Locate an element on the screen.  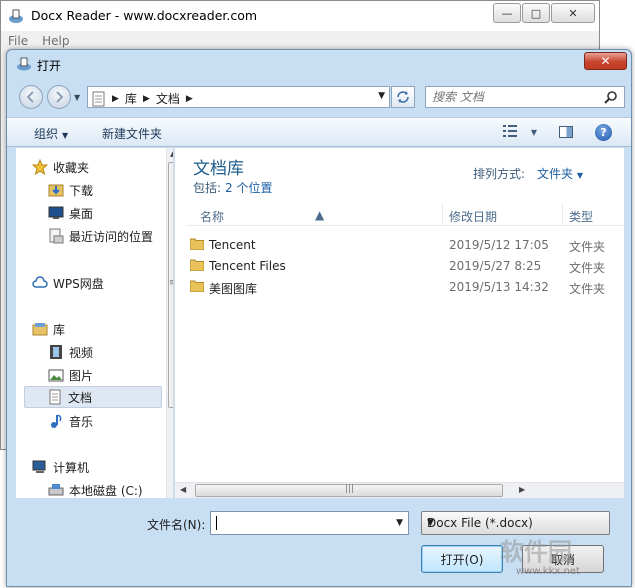
app-icon is located at coordinates (16, 16).